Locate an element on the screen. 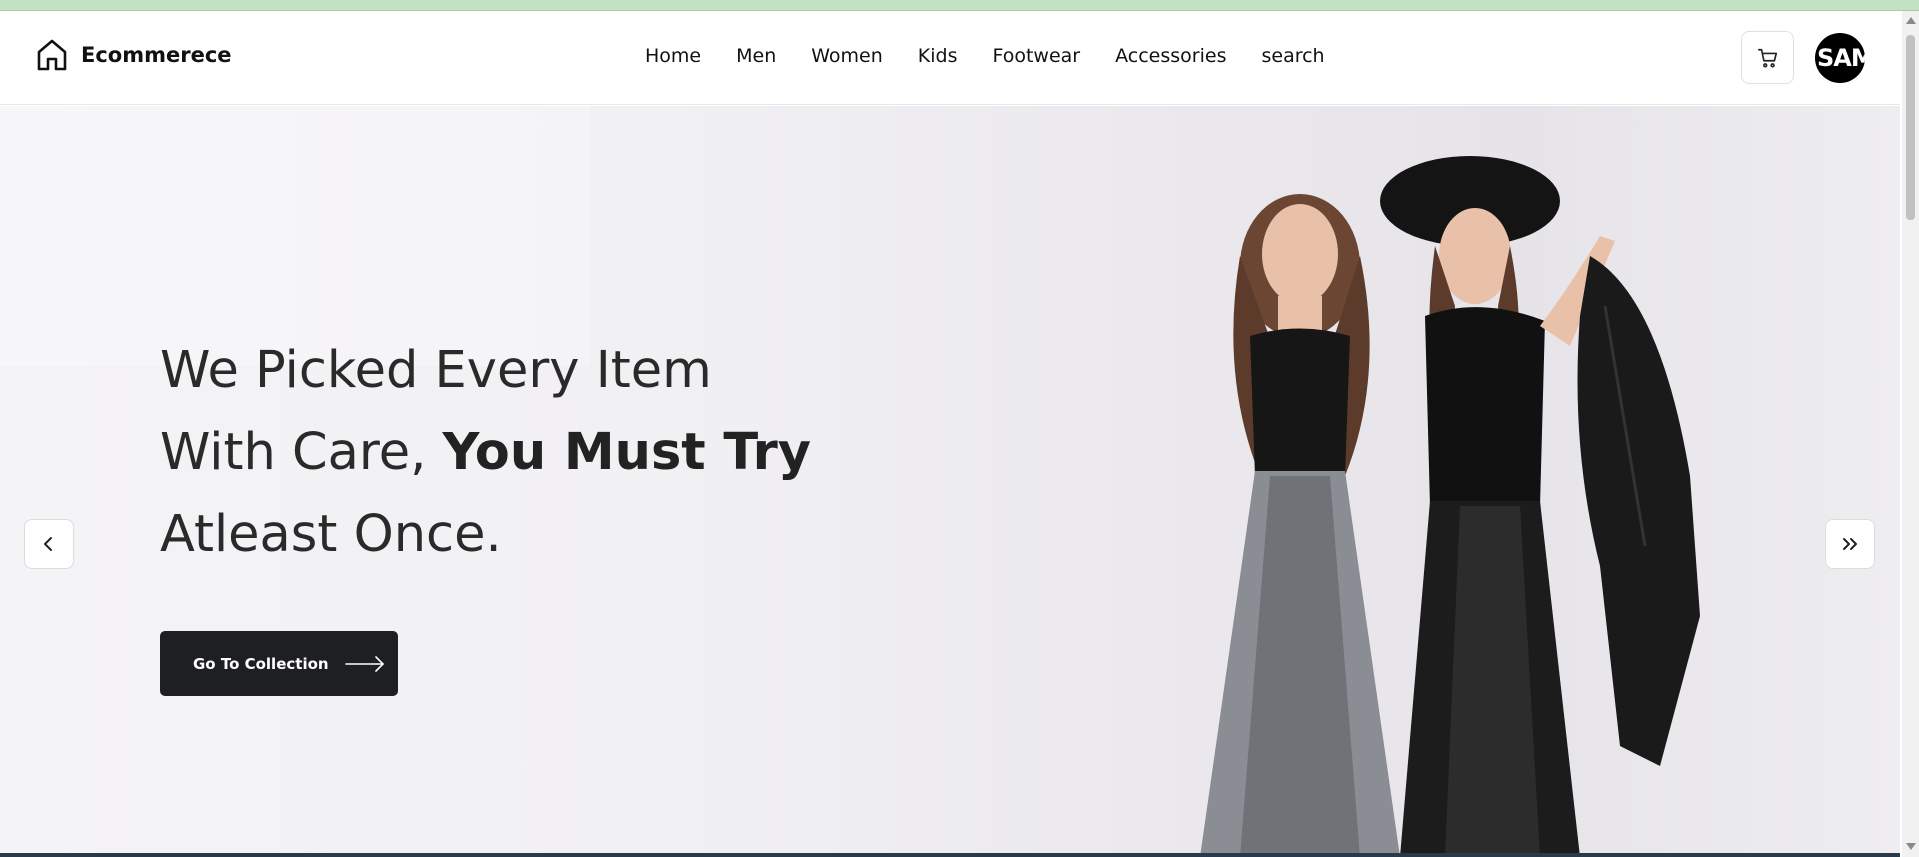 The height and width of the screenshot is (857, 1919). brand-logo: Ecommerece is located at coordinates (134, 55).